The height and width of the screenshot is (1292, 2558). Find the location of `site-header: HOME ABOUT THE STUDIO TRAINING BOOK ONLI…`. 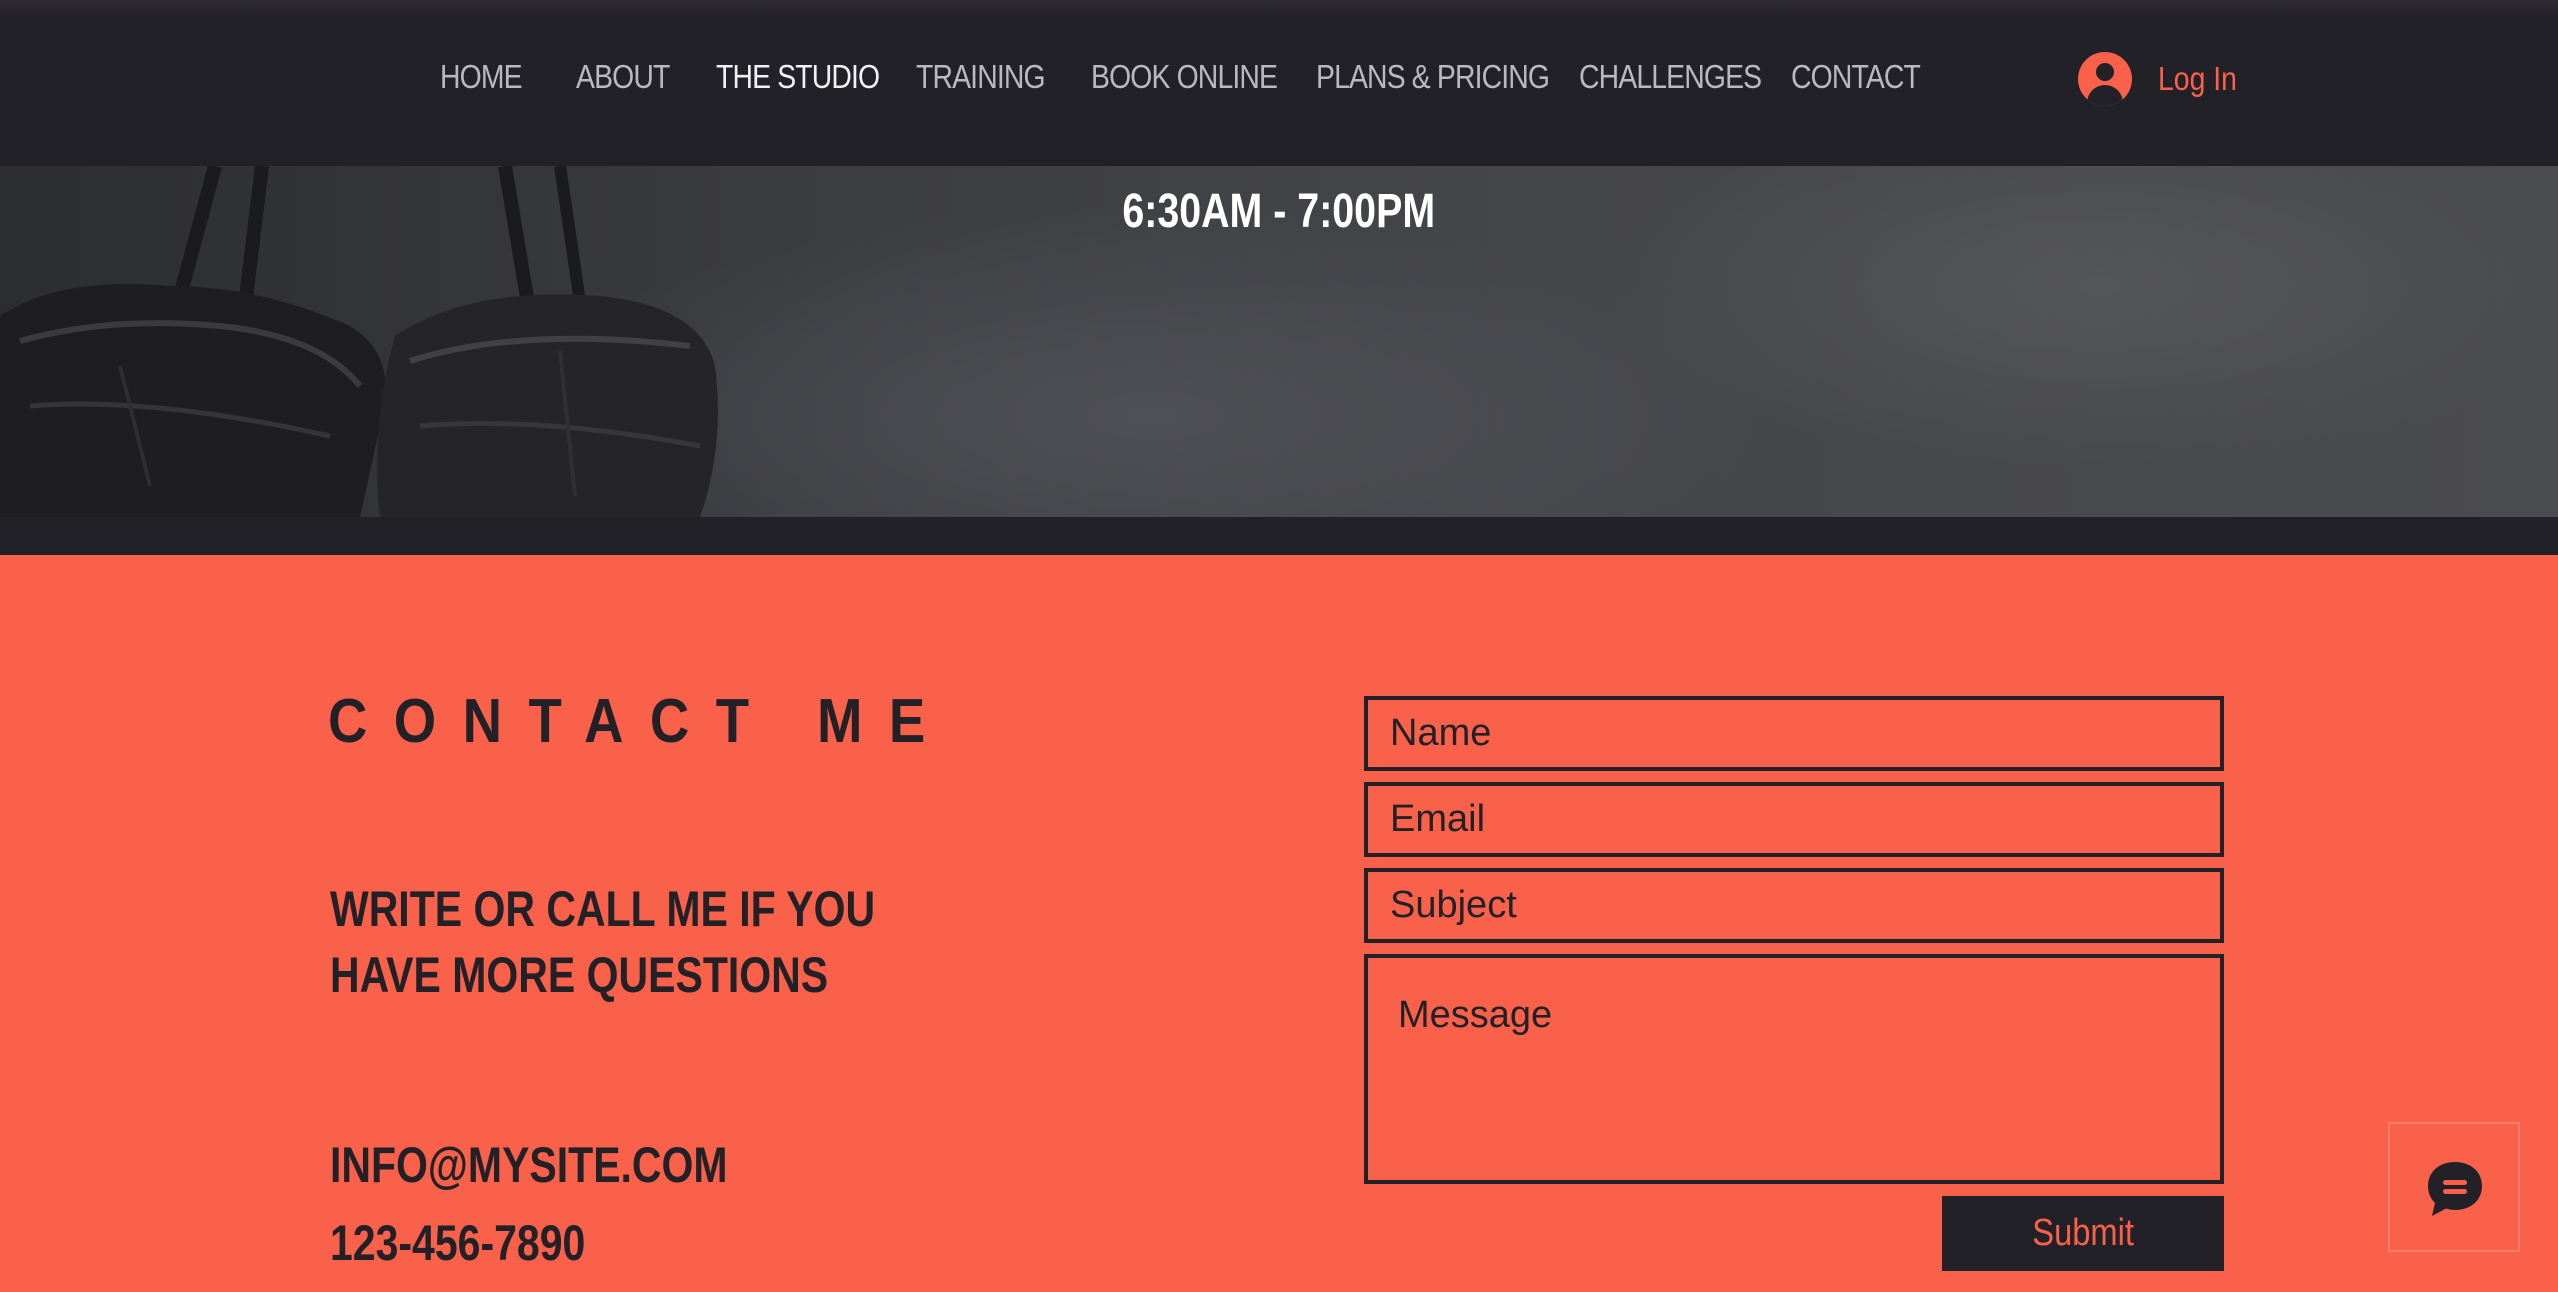

site-header: HOME ABOUT THE STUDIO TRAINING BOOK ONLI… is located at coordinates (1279, 83).